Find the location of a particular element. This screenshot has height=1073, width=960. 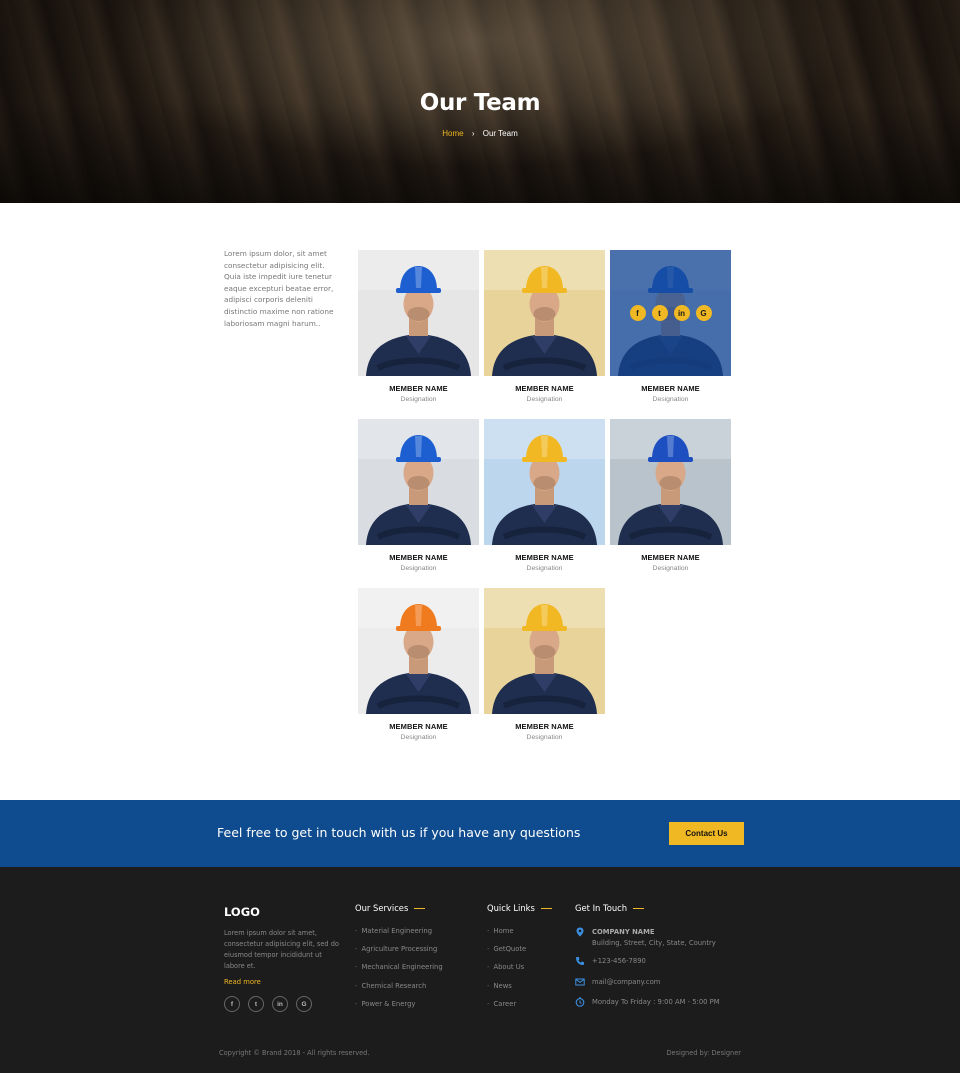

services-list-item: - Agriculture Processing is located at coordinates (399, 954).